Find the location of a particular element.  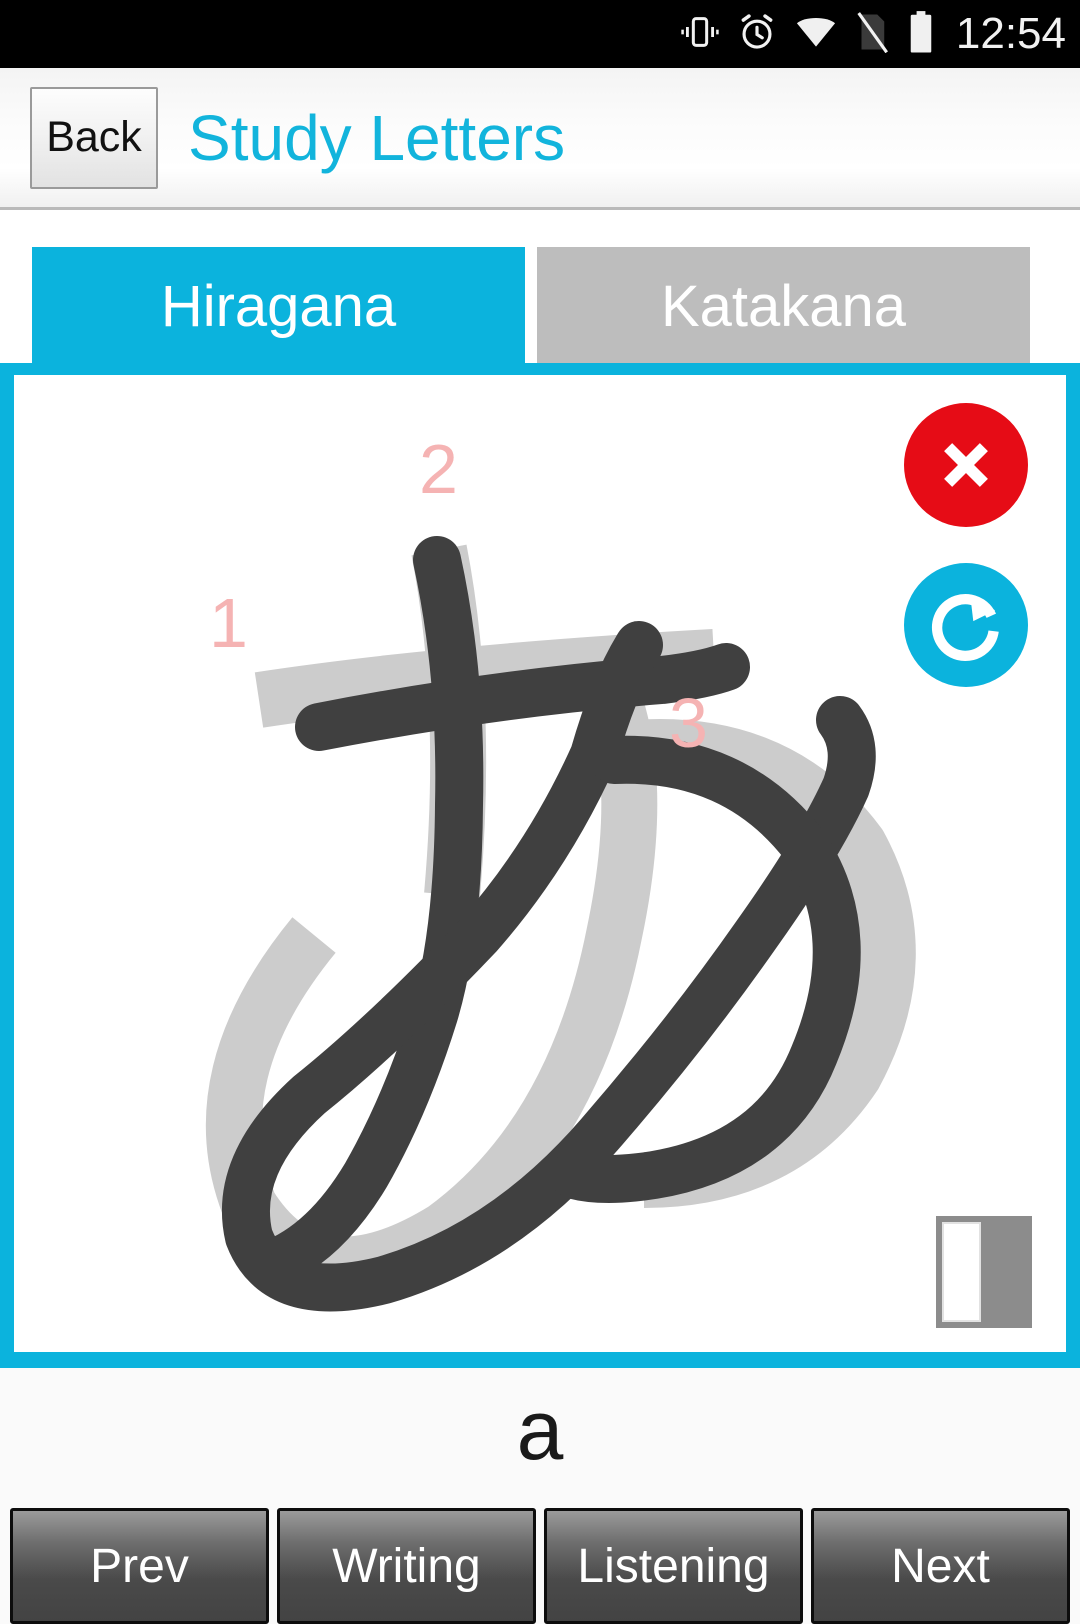

tab-hiragana-label: Hiragana is located at coordinates (278, 306).